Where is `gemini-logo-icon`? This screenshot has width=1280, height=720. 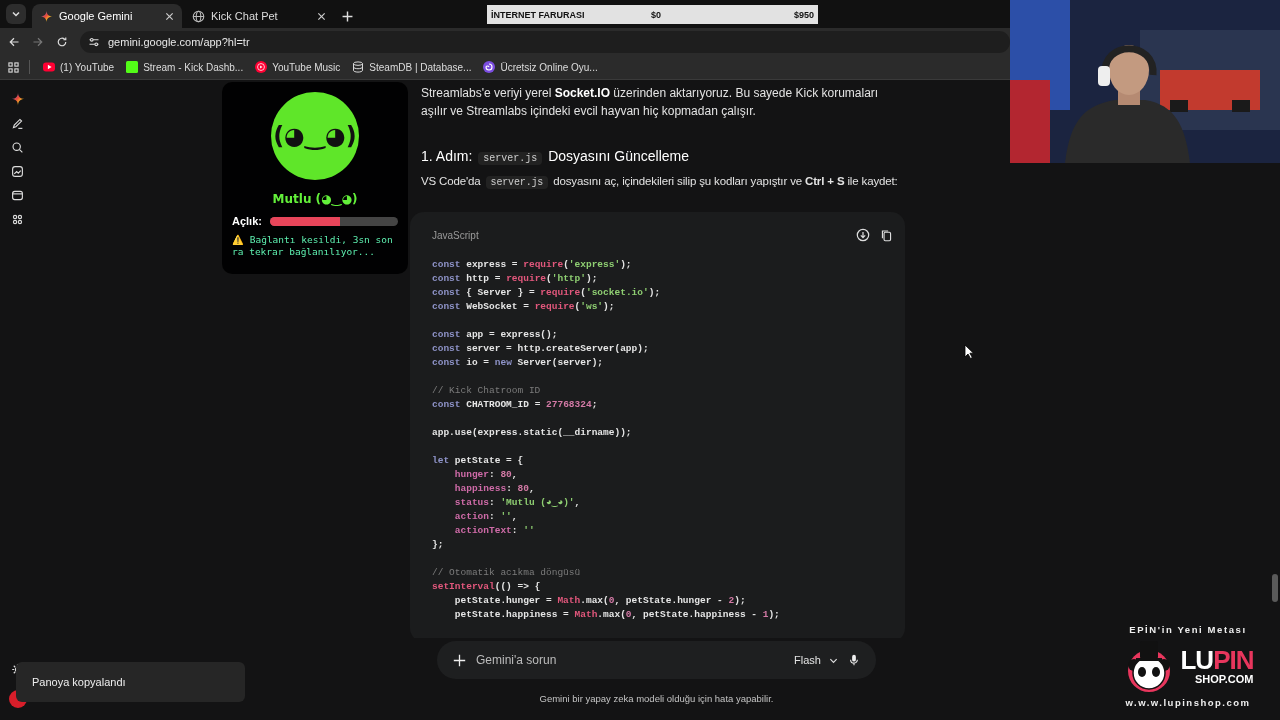 gemini-logo-icon is located at coordinates (46, 16).